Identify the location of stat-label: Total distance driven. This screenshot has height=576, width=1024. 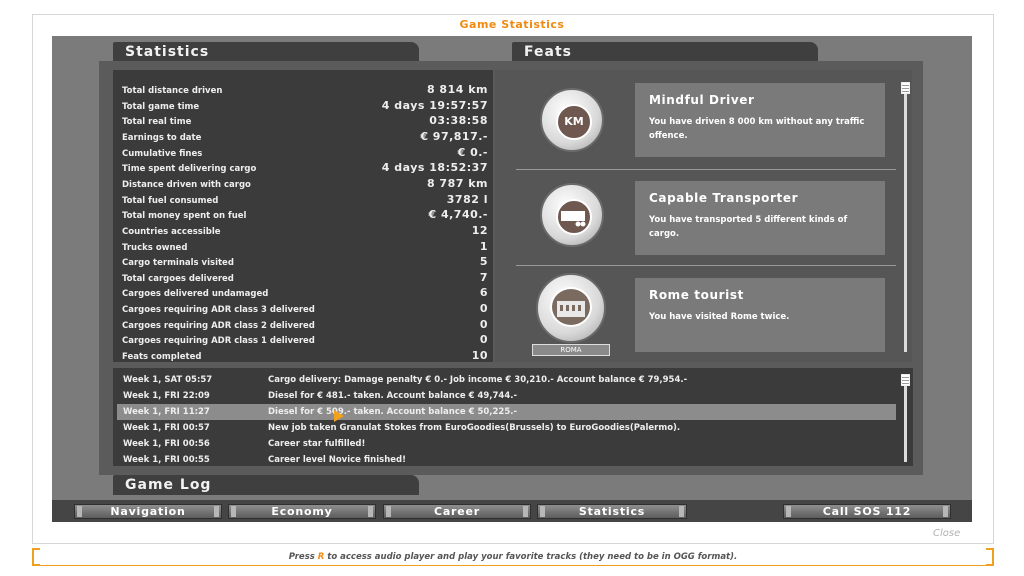
(172, 91).